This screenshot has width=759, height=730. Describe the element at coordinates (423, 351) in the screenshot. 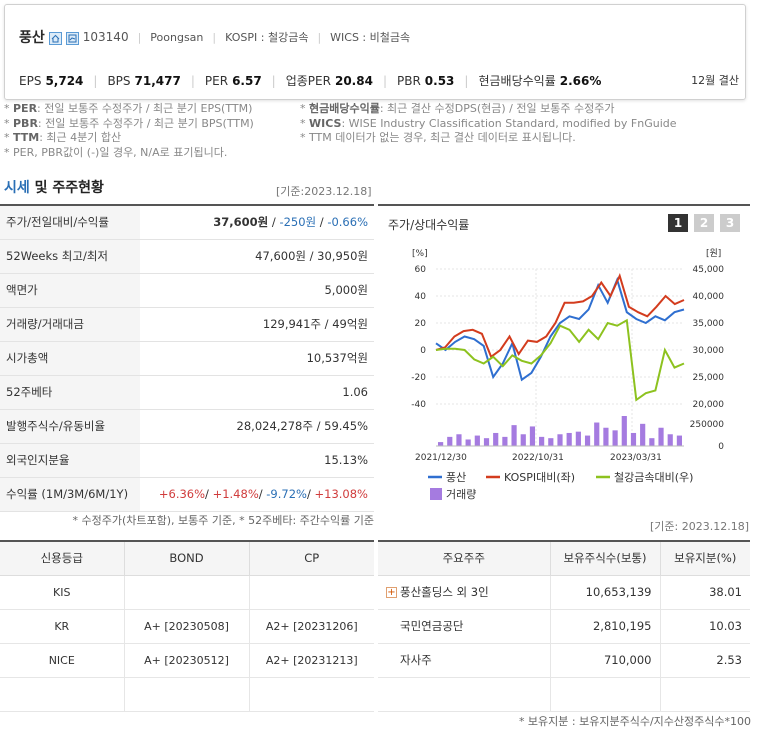

I see `left-tick-label: 0` at that location.